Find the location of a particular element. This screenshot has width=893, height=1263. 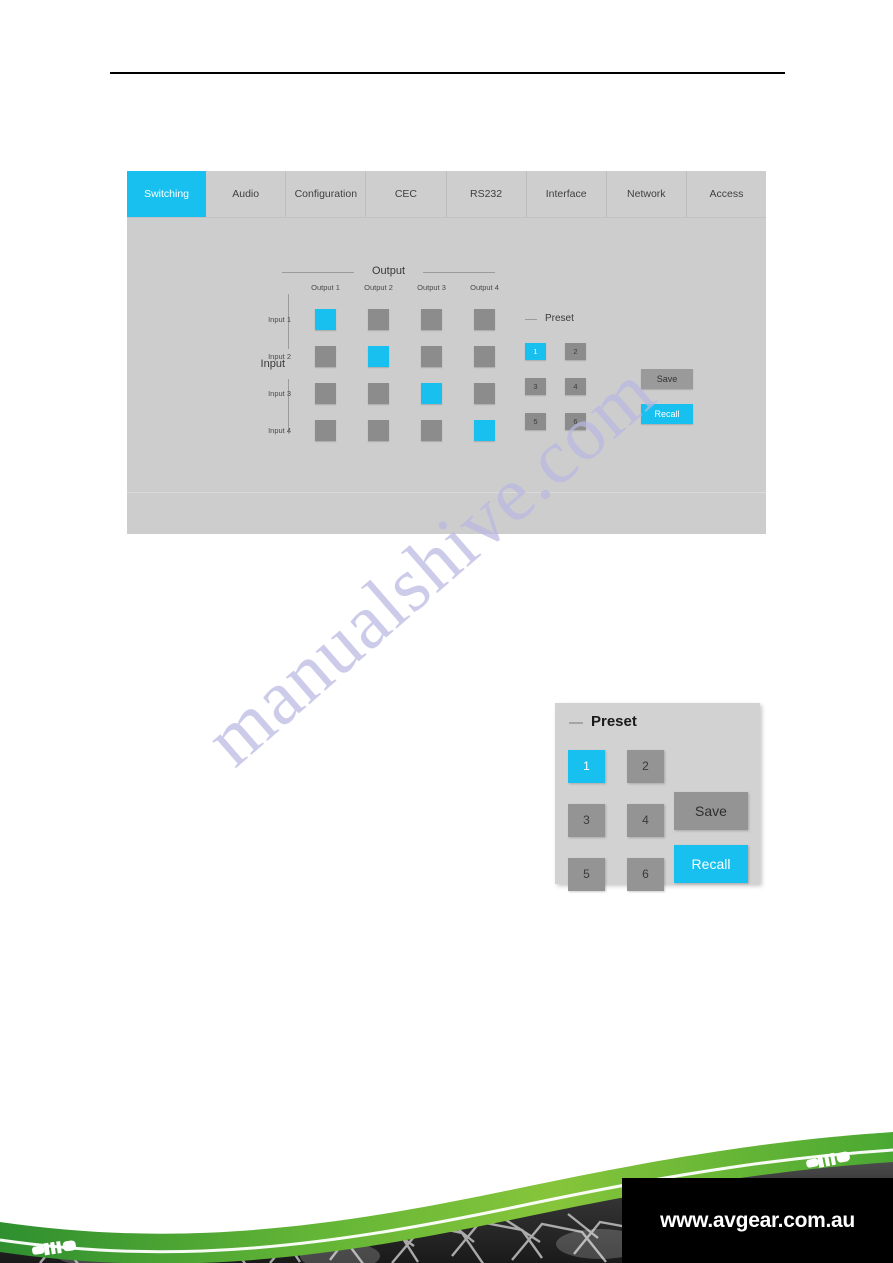

tab-access: Access is located at coordinates (726, 194).